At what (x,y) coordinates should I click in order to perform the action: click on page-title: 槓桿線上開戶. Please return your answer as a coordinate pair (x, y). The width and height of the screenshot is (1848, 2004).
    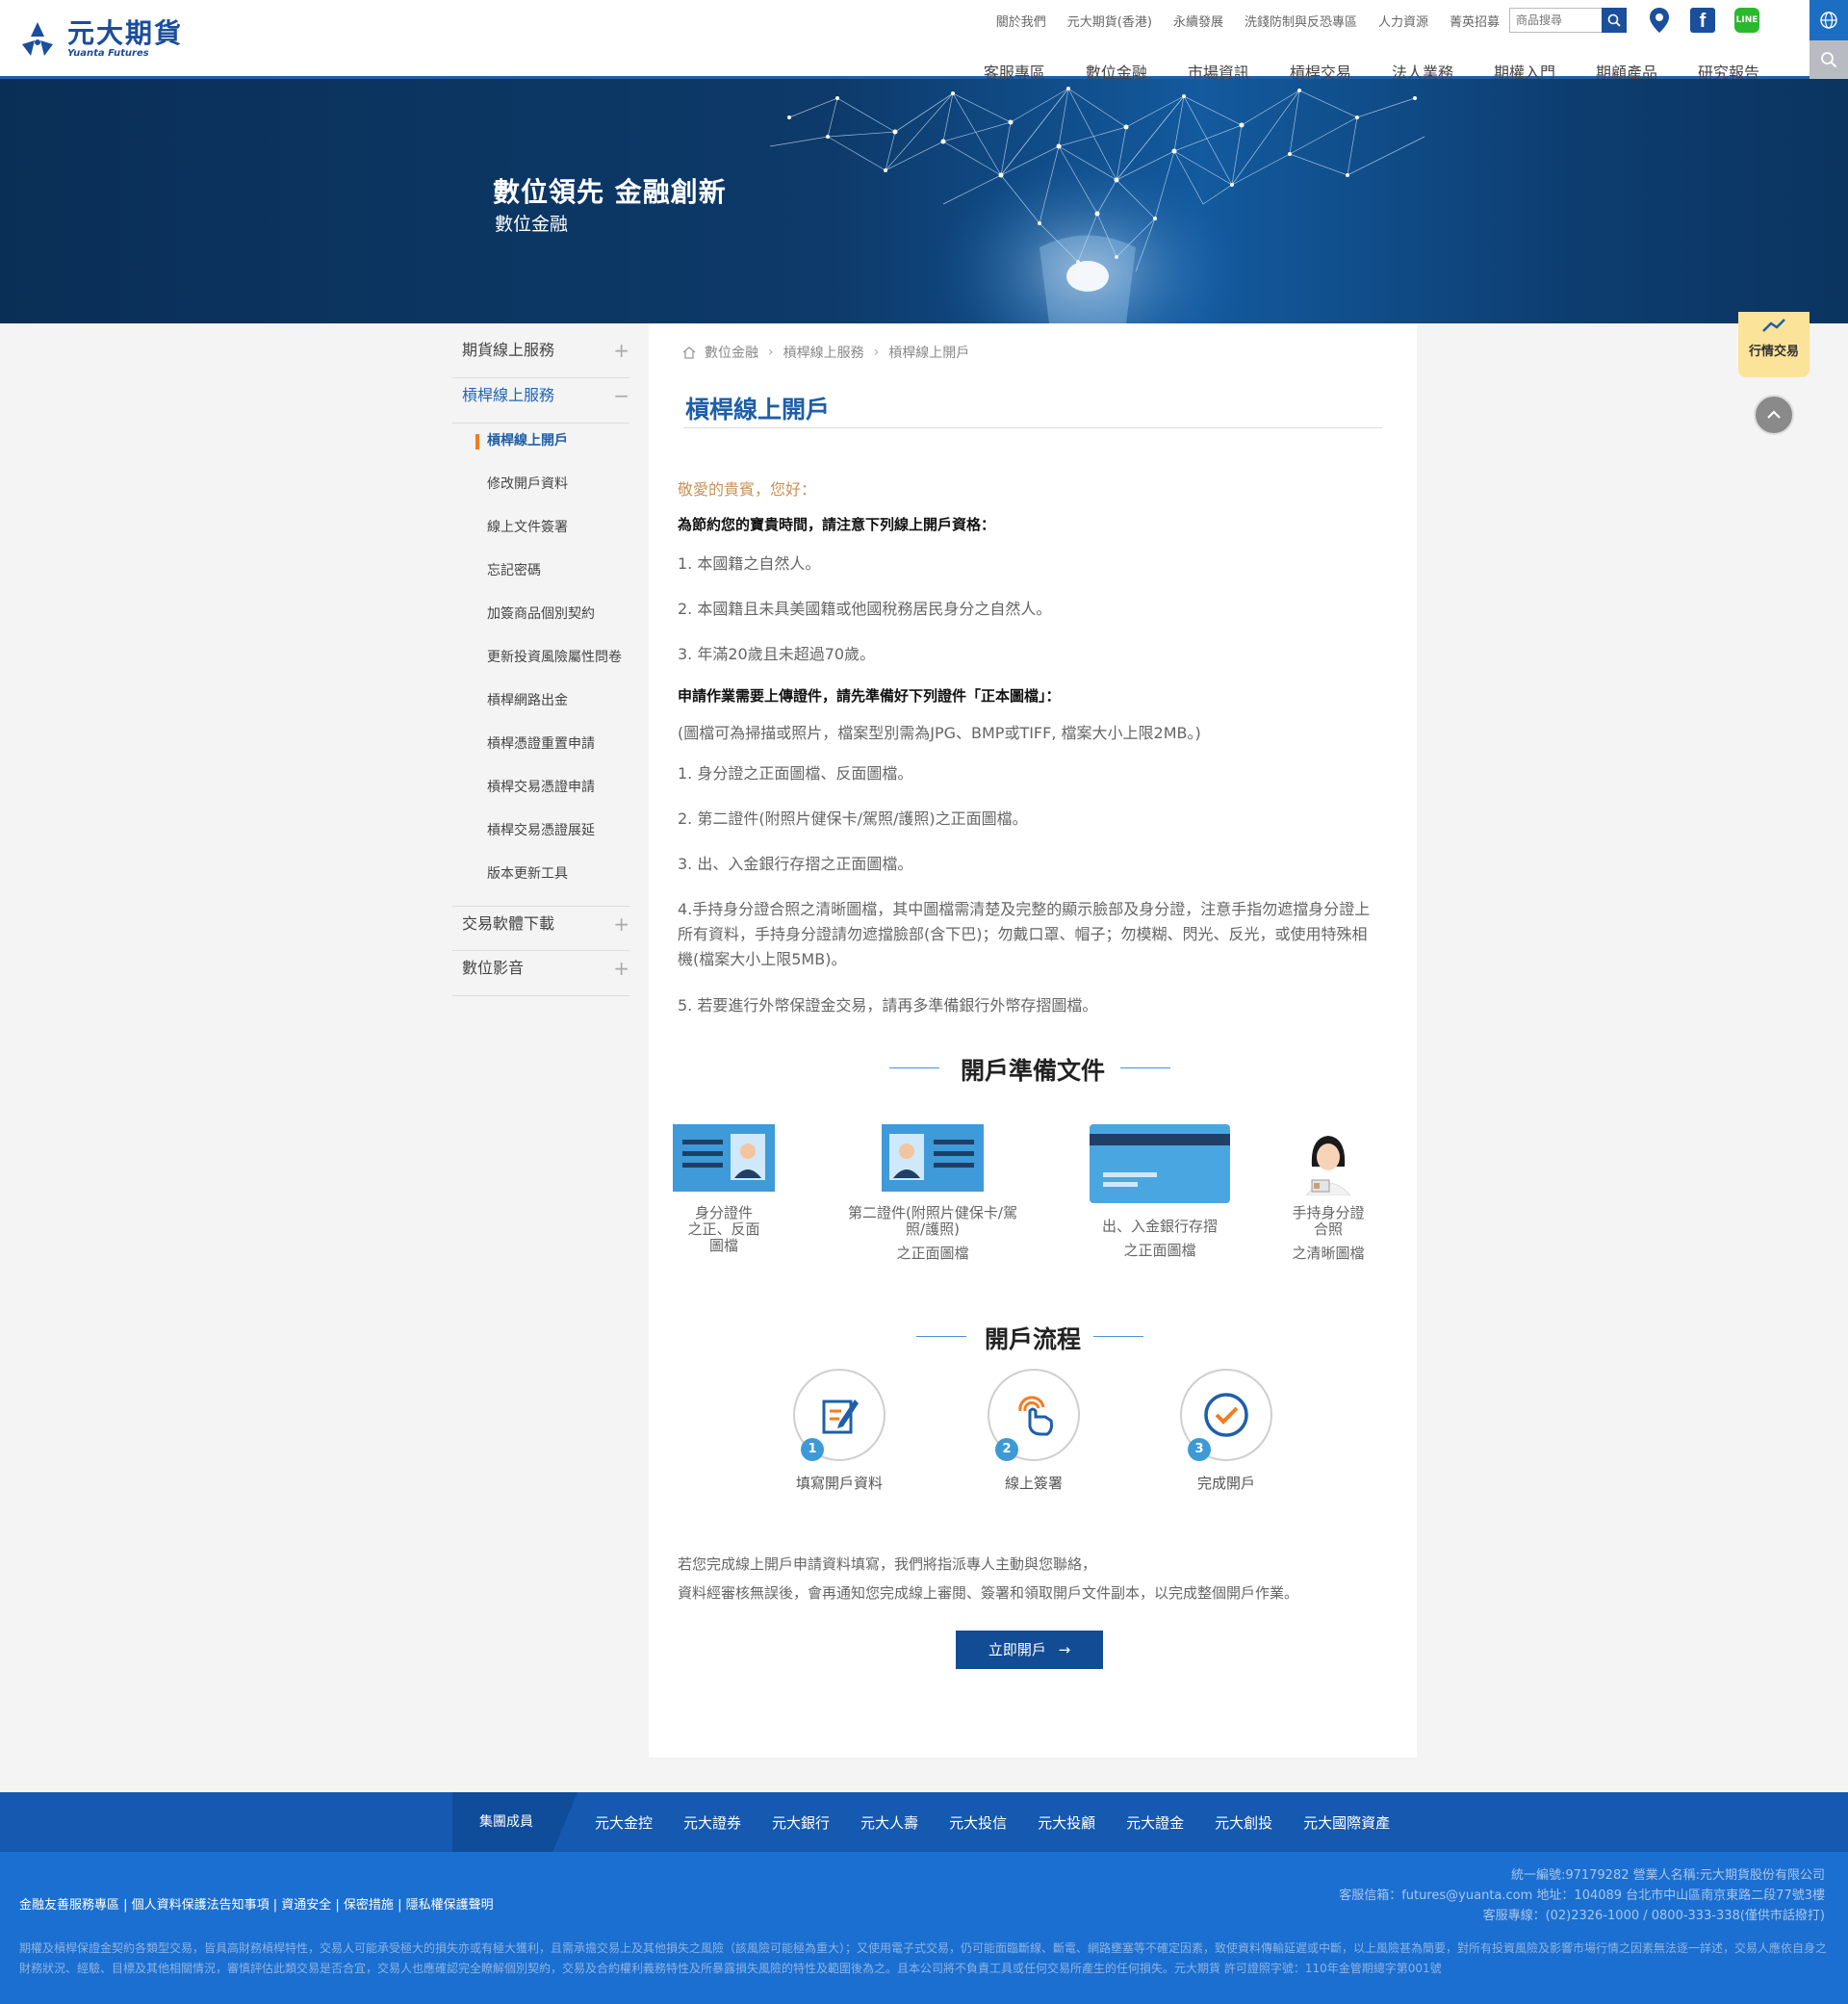
    Looking at the image, I should click on (758, 410).